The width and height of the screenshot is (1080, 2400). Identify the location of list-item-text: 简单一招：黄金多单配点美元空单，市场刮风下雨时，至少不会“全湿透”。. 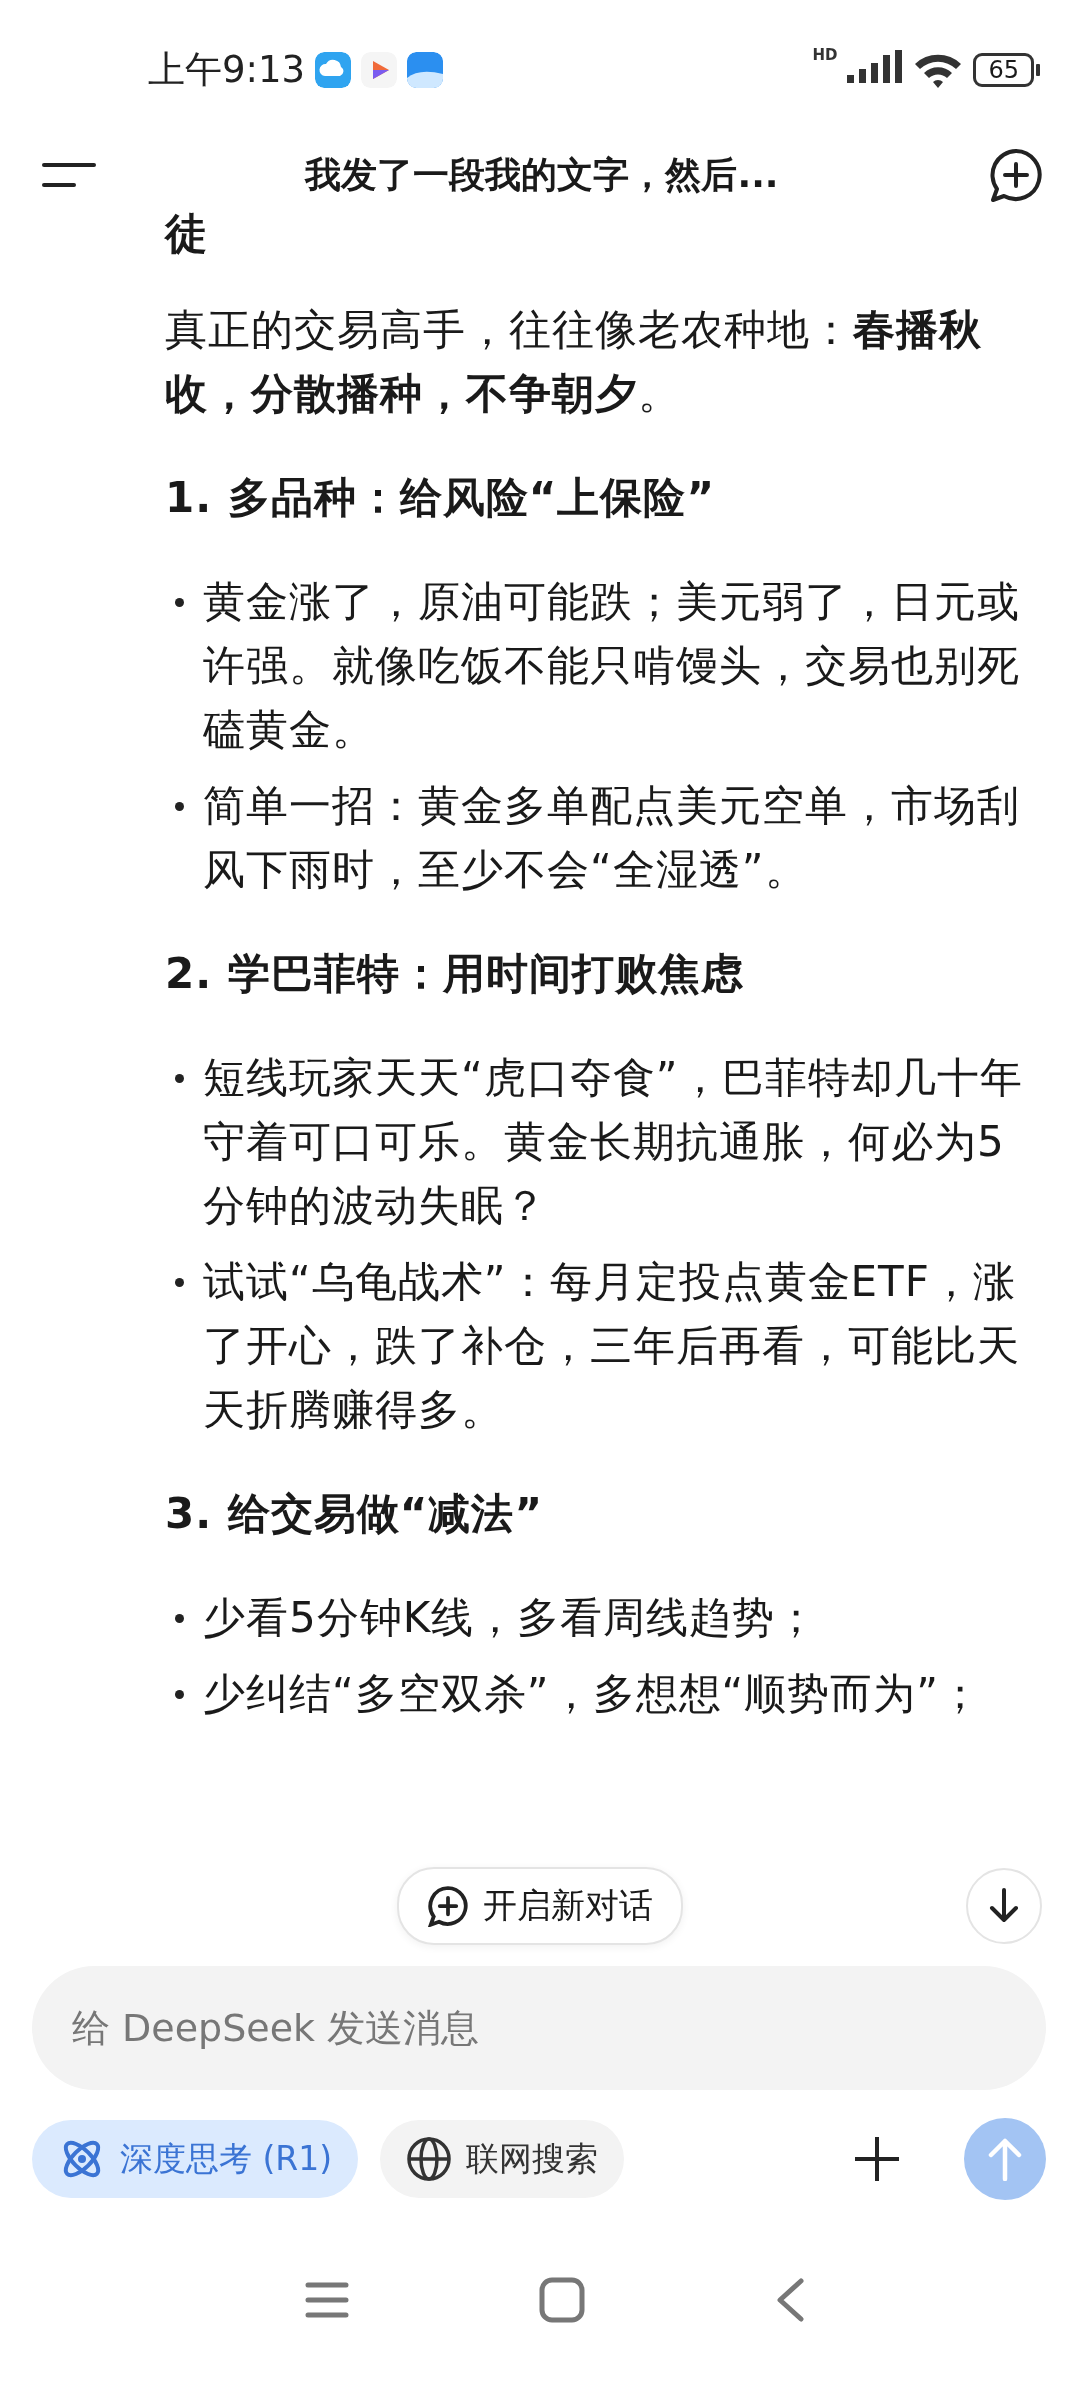
(612, 838).